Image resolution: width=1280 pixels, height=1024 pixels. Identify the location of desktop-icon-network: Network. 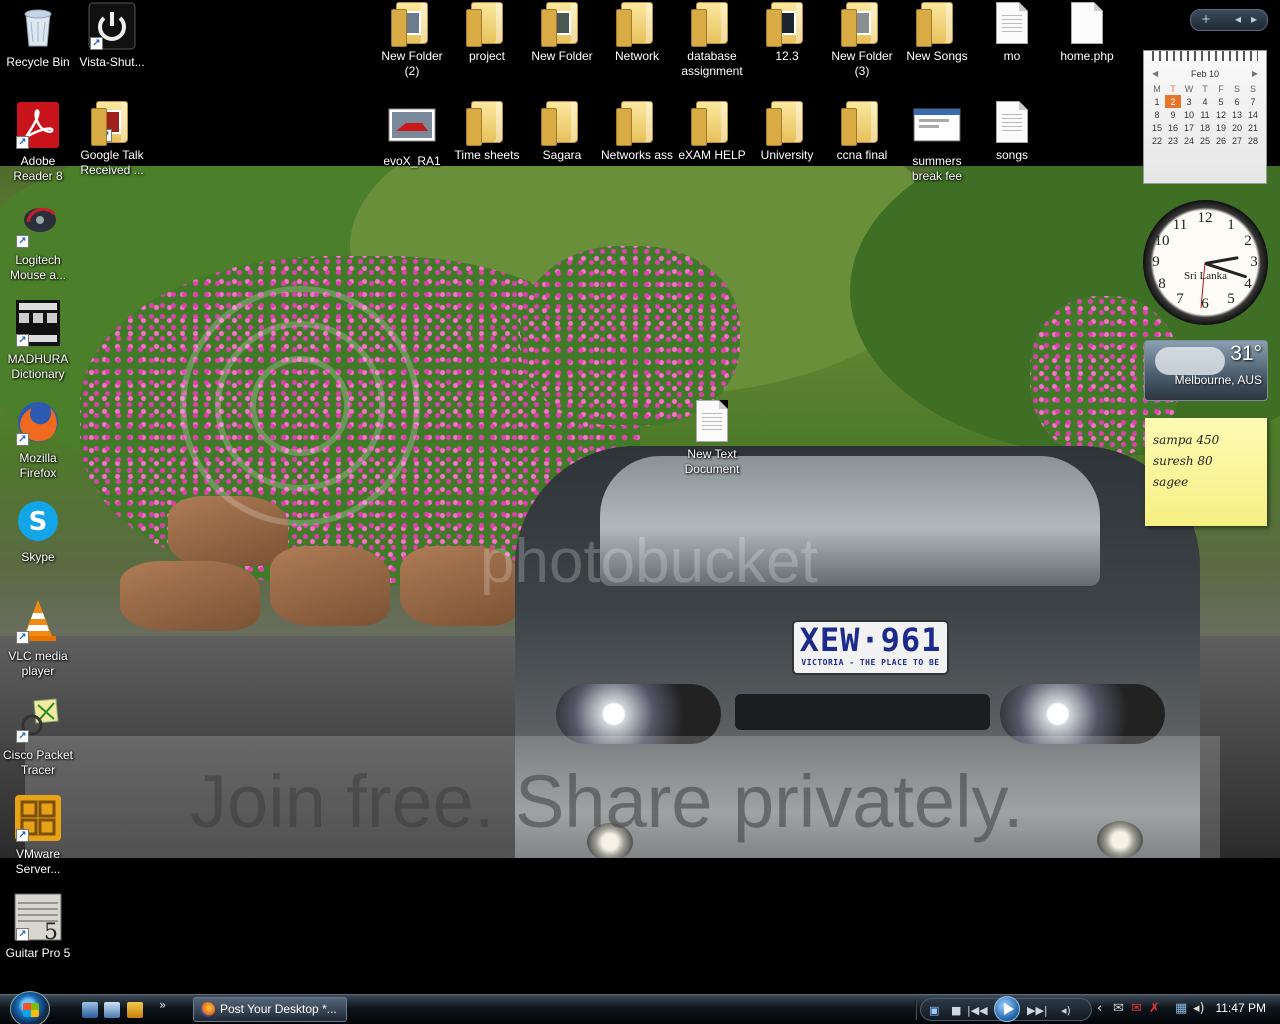
(637, 33).